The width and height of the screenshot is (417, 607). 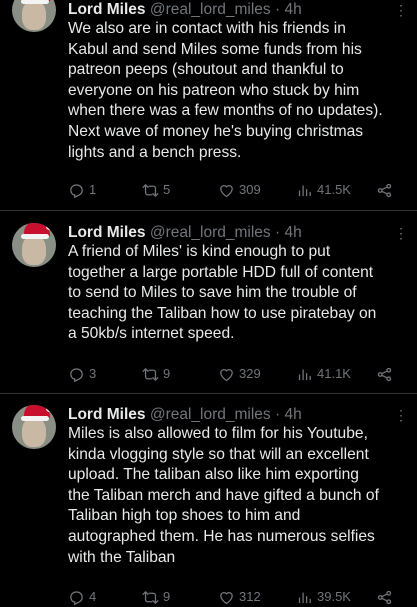 I want to click on views-button: 39.5K, so click(x=323, y=597).